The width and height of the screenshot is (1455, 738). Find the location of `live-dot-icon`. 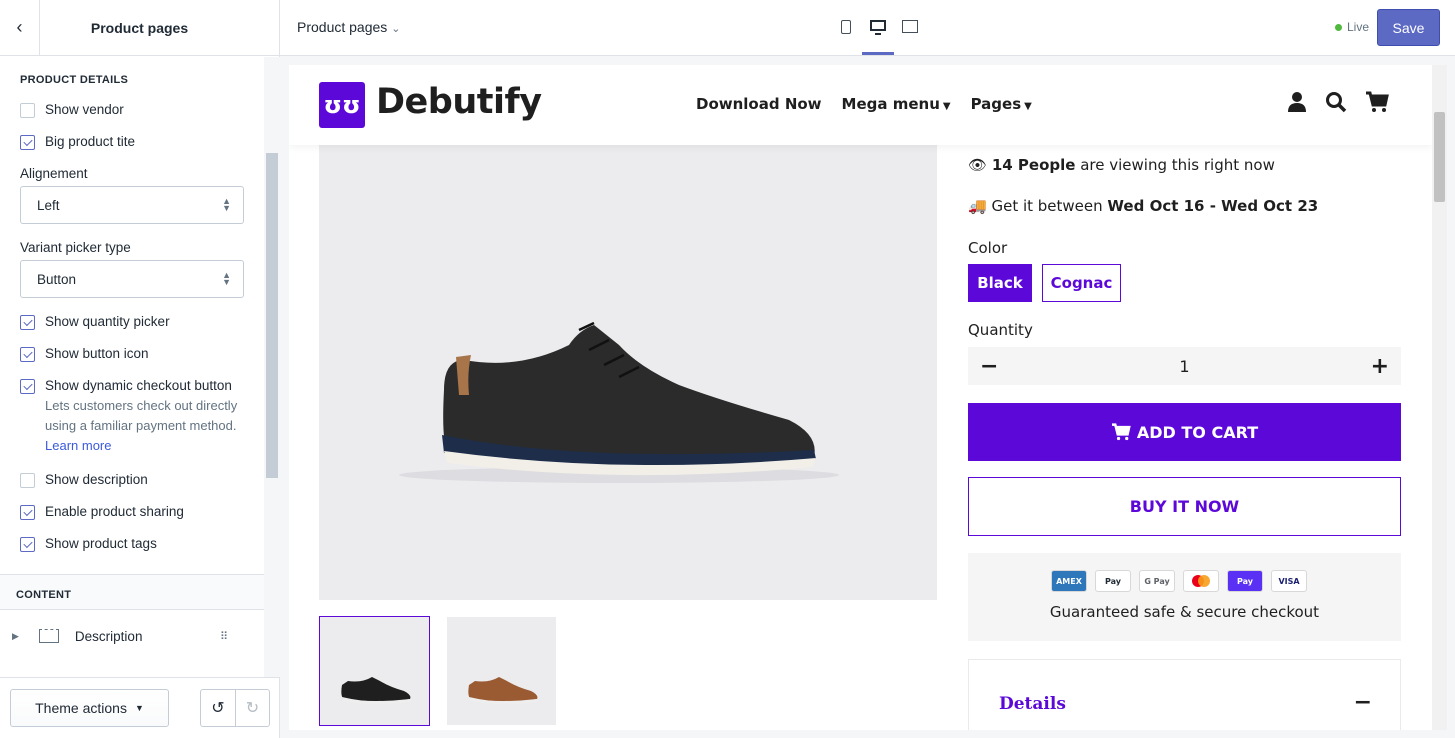

live-dot-icon is located at coordinates (1338, 27).